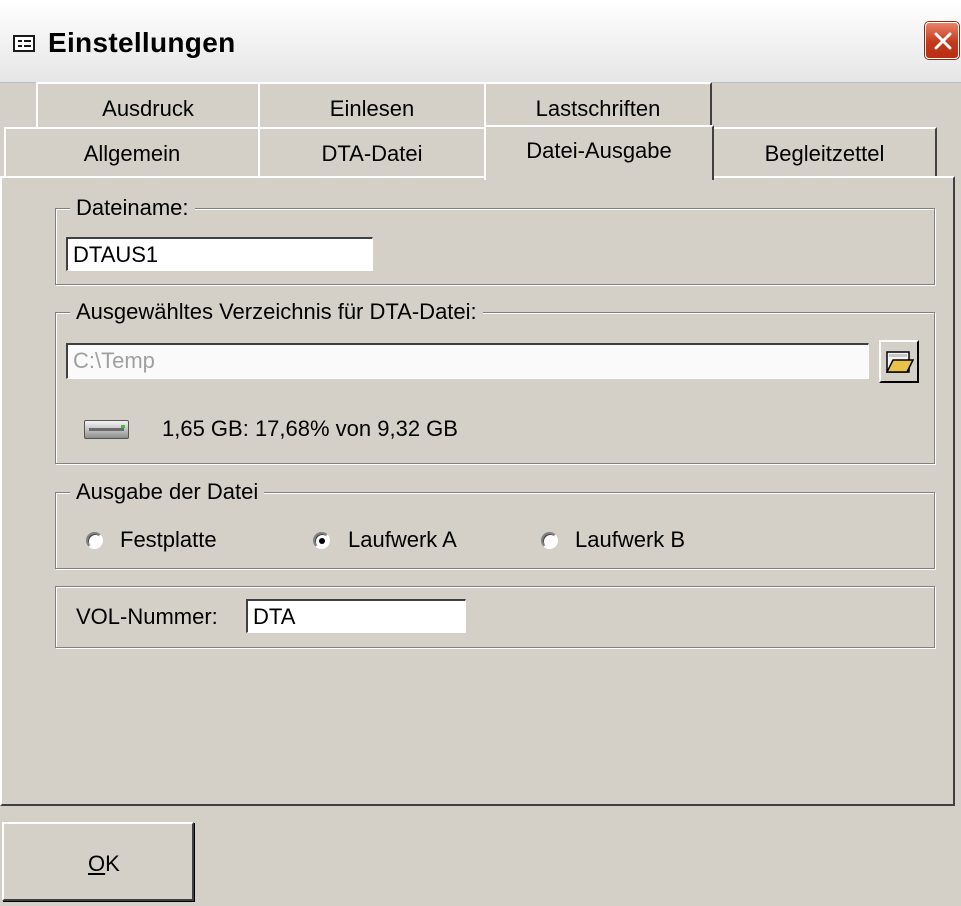  I want to click on title-bar: Einstellungen, so click(480, 41).